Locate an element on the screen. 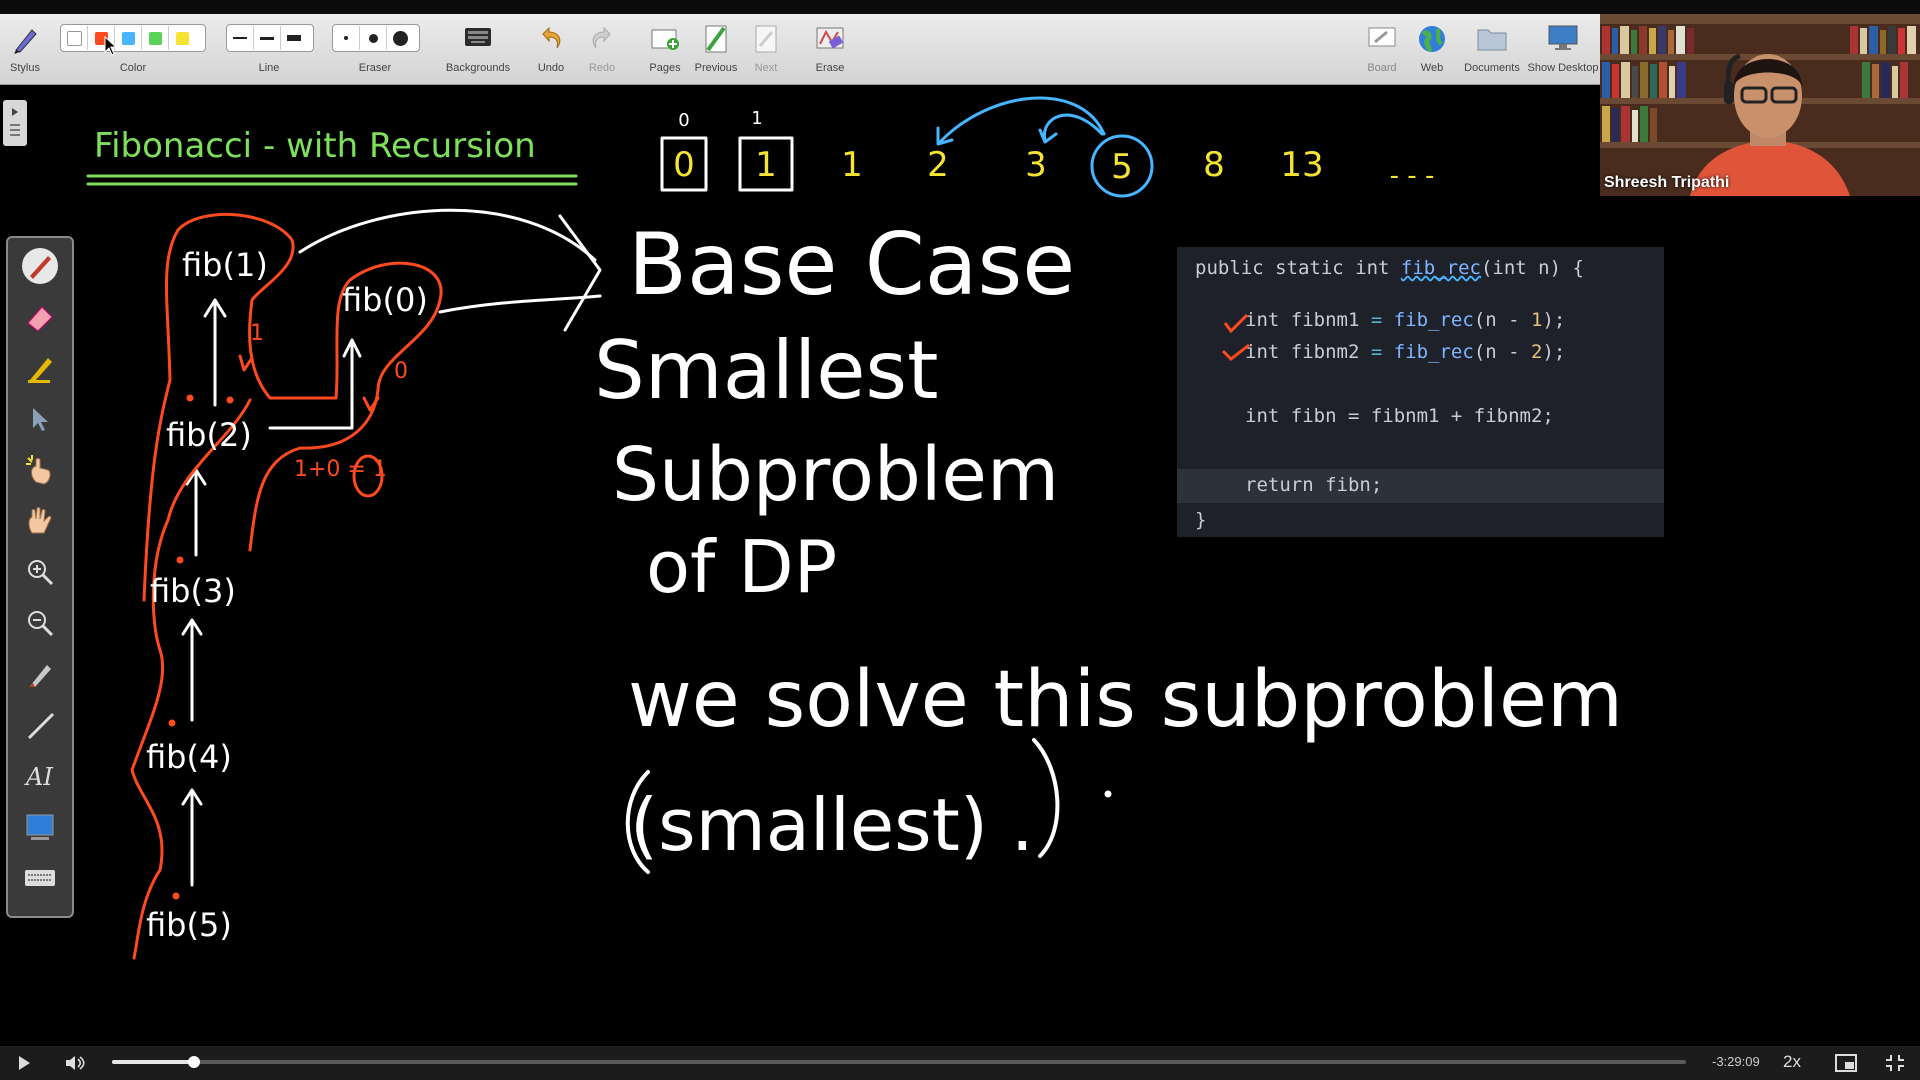 This screenshot has height=1080, width=1920. note-line: (smallest) . is located at coordinates (832, 825).